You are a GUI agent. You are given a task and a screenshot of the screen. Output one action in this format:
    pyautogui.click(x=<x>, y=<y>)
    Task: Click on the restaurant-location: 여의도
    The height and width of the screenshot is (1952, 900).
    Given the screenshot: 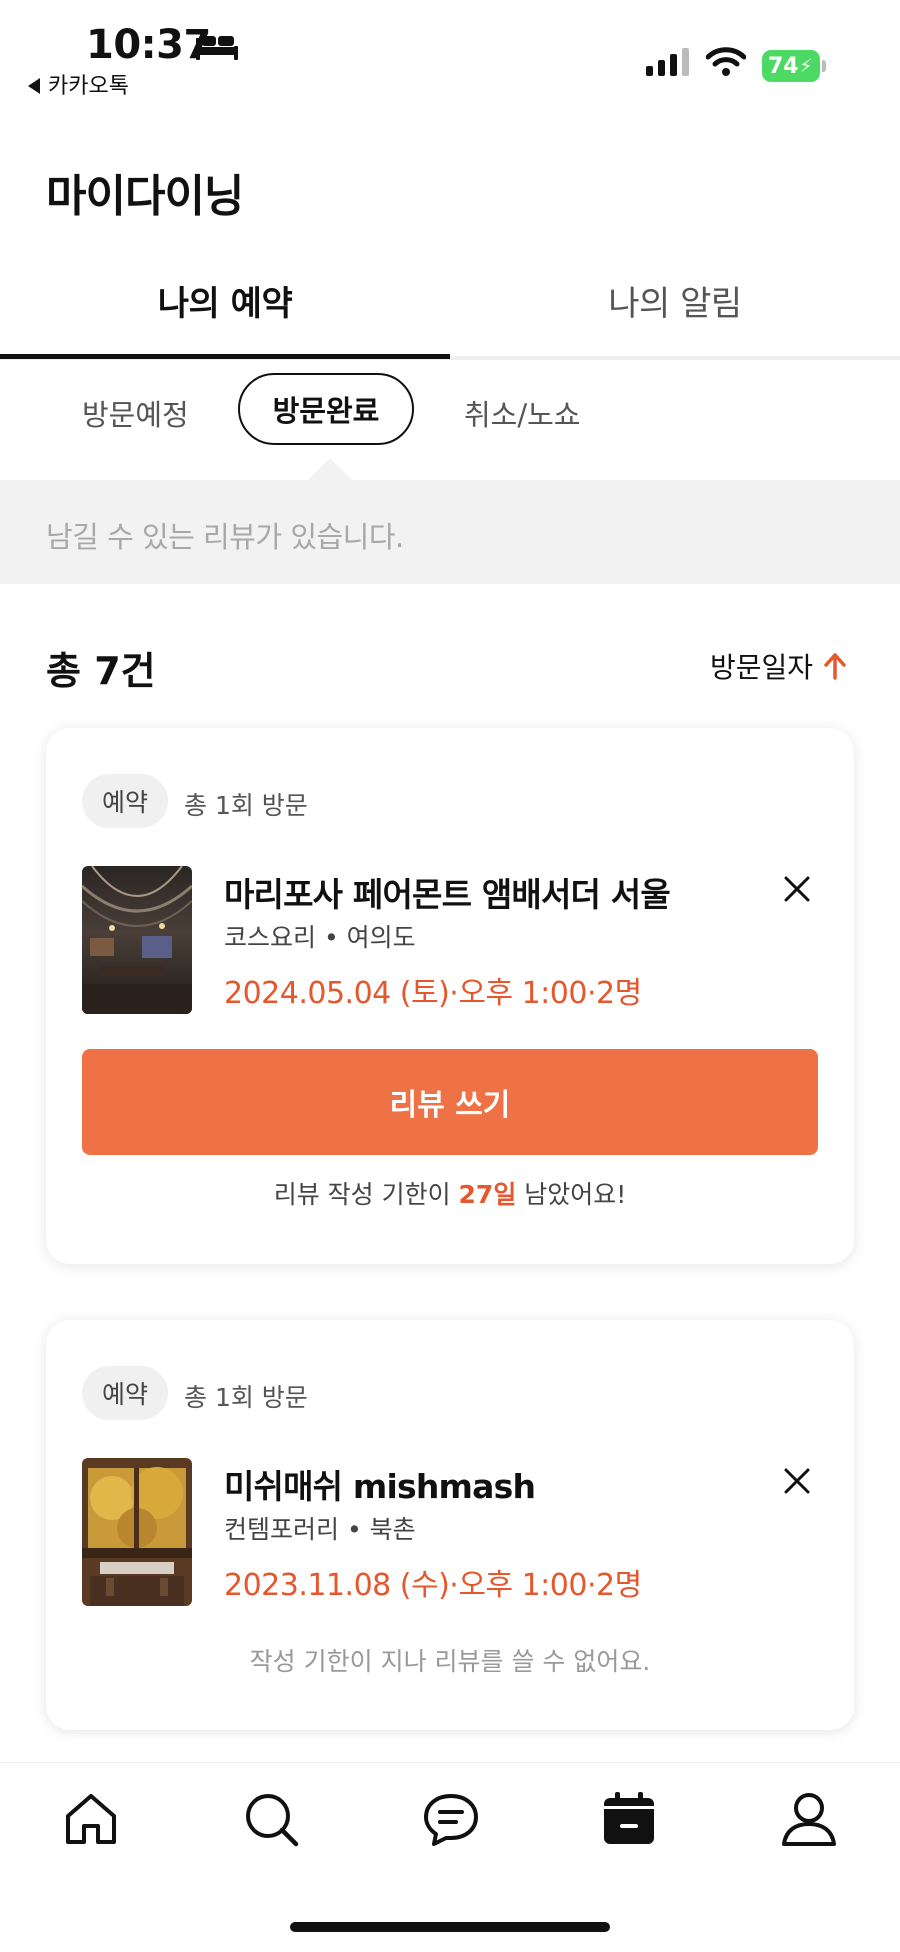 What is the action you would take?
    pyautogui.click(x=381, y=937)
    